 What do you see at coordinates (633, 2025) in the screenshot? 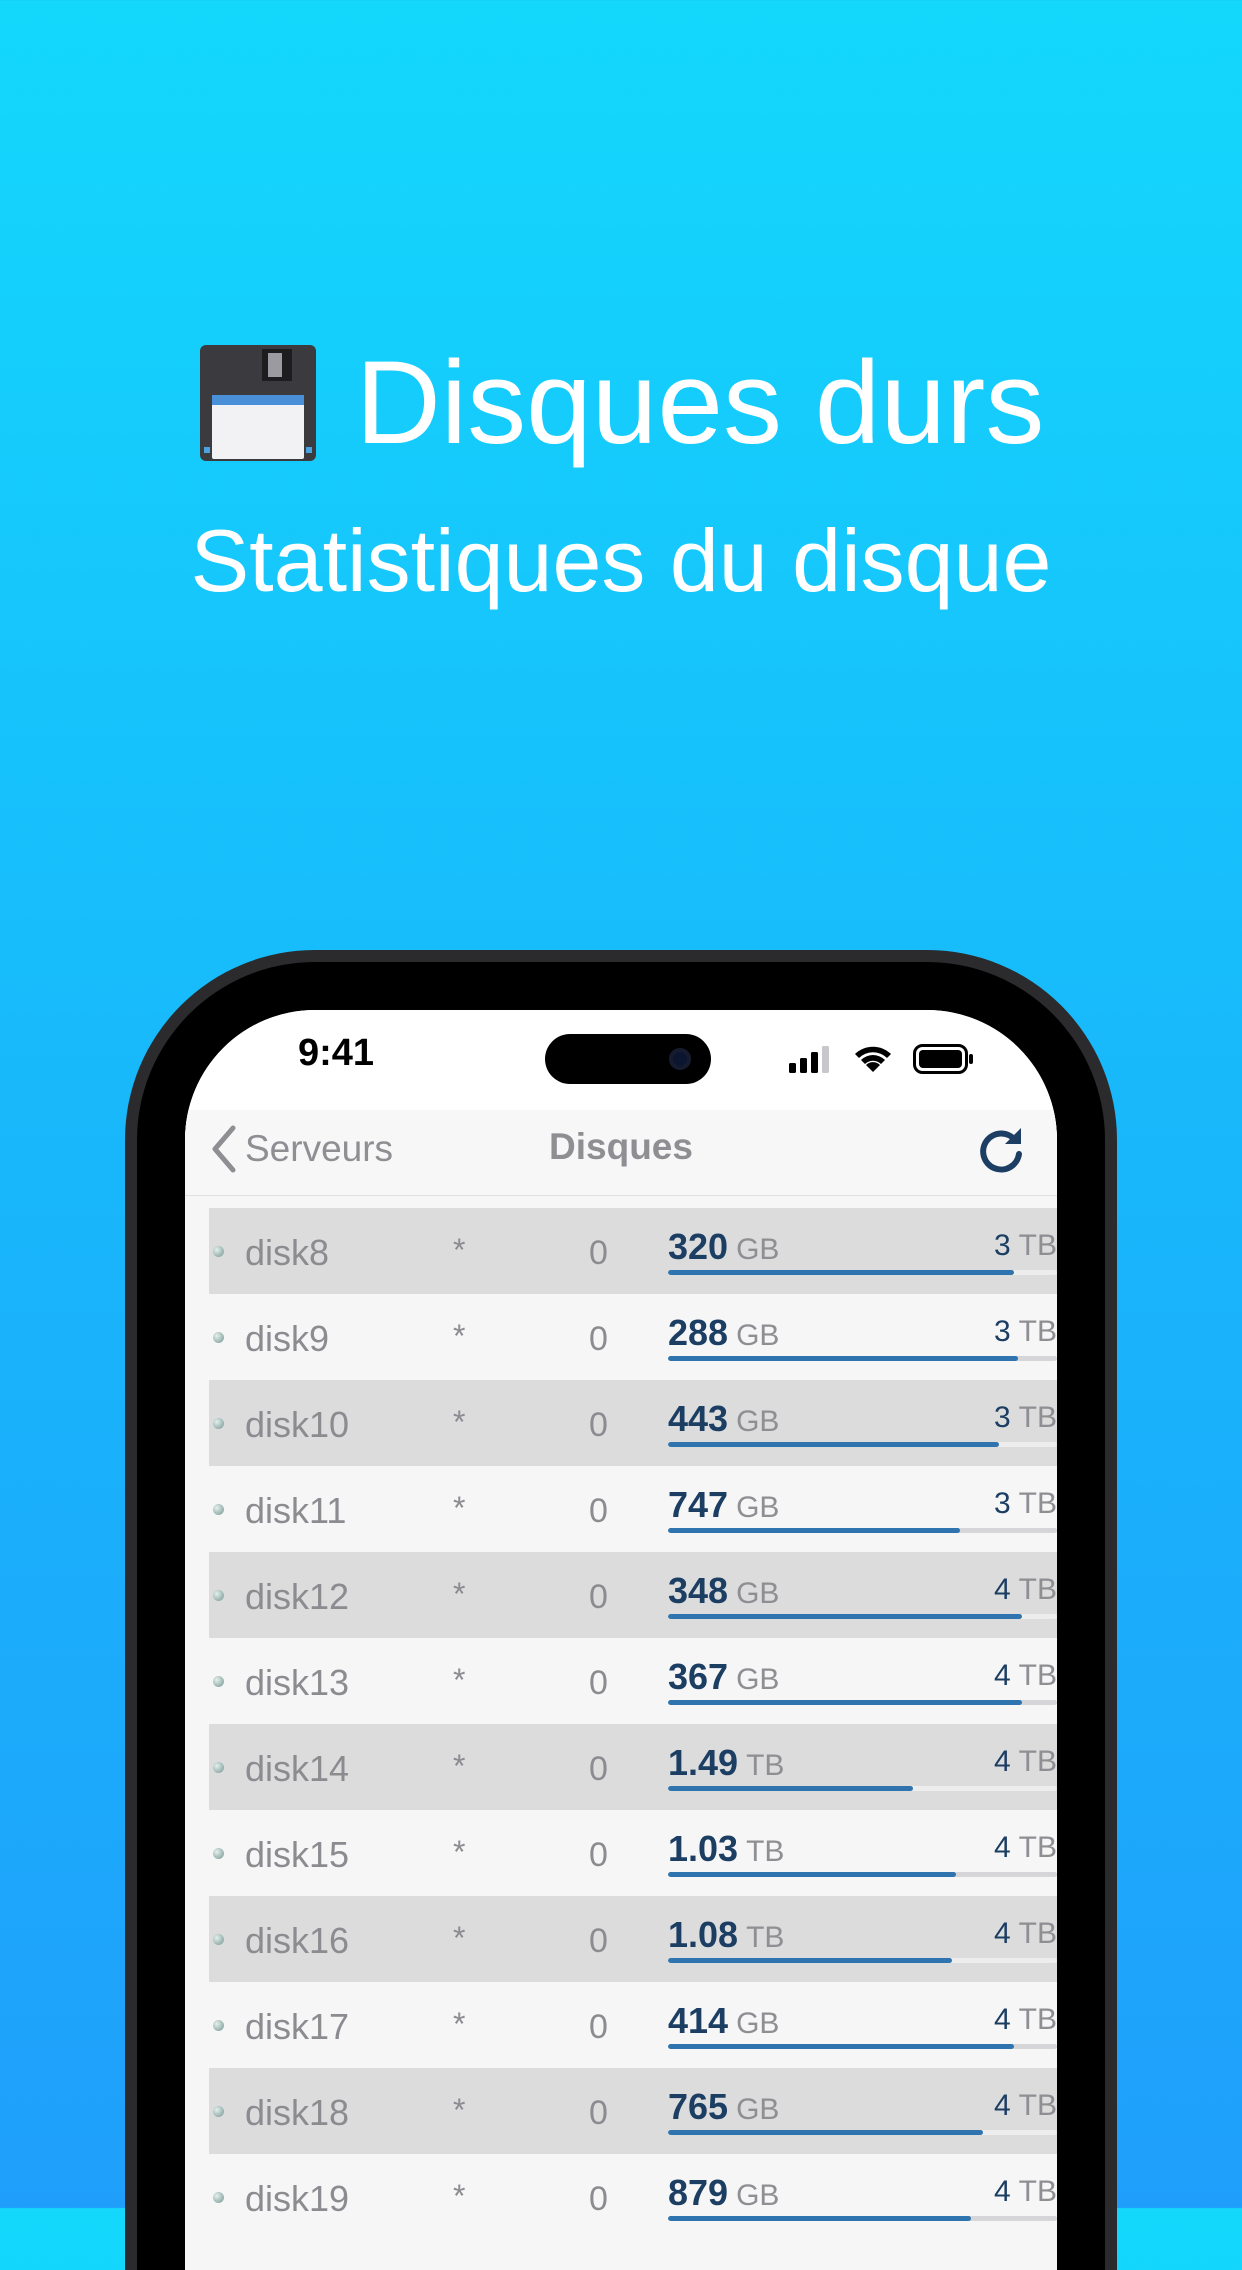
I see `disk-row: disk17 * 0 414 GB 4 TB` at bounding box center [633, 2025].